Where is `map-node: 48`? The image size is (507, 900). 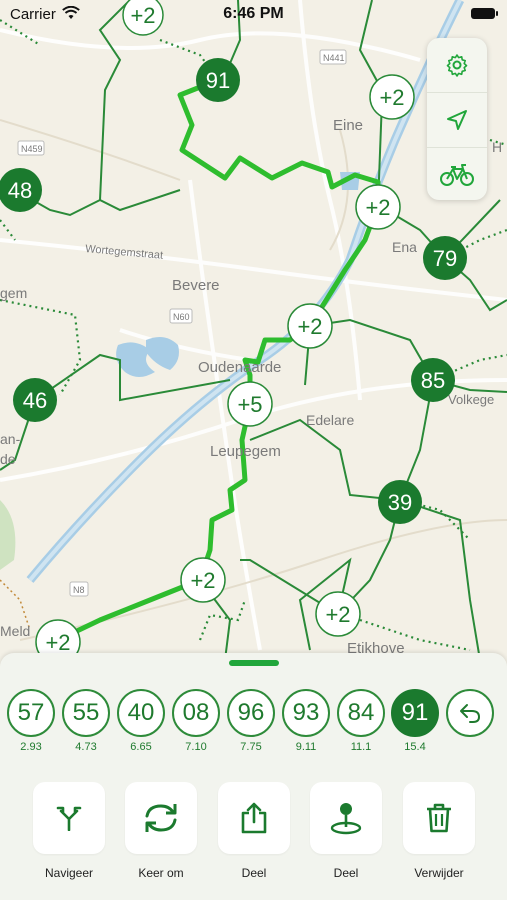 map-node: 48 is located at coordinates (21, 190).